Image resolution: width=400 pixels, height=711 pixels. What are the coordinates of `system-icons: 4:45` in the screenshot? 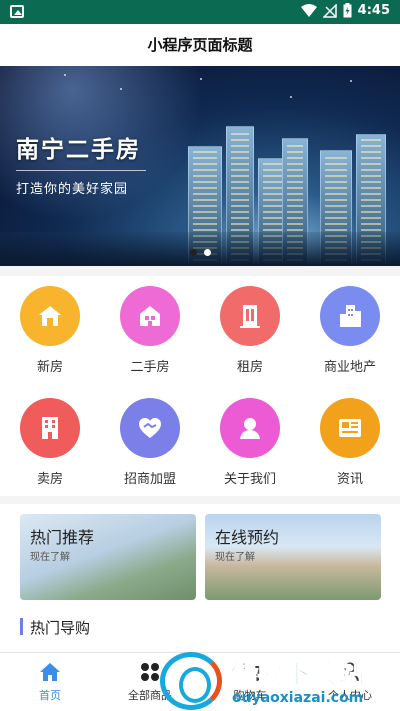 It's located at (345, 10).